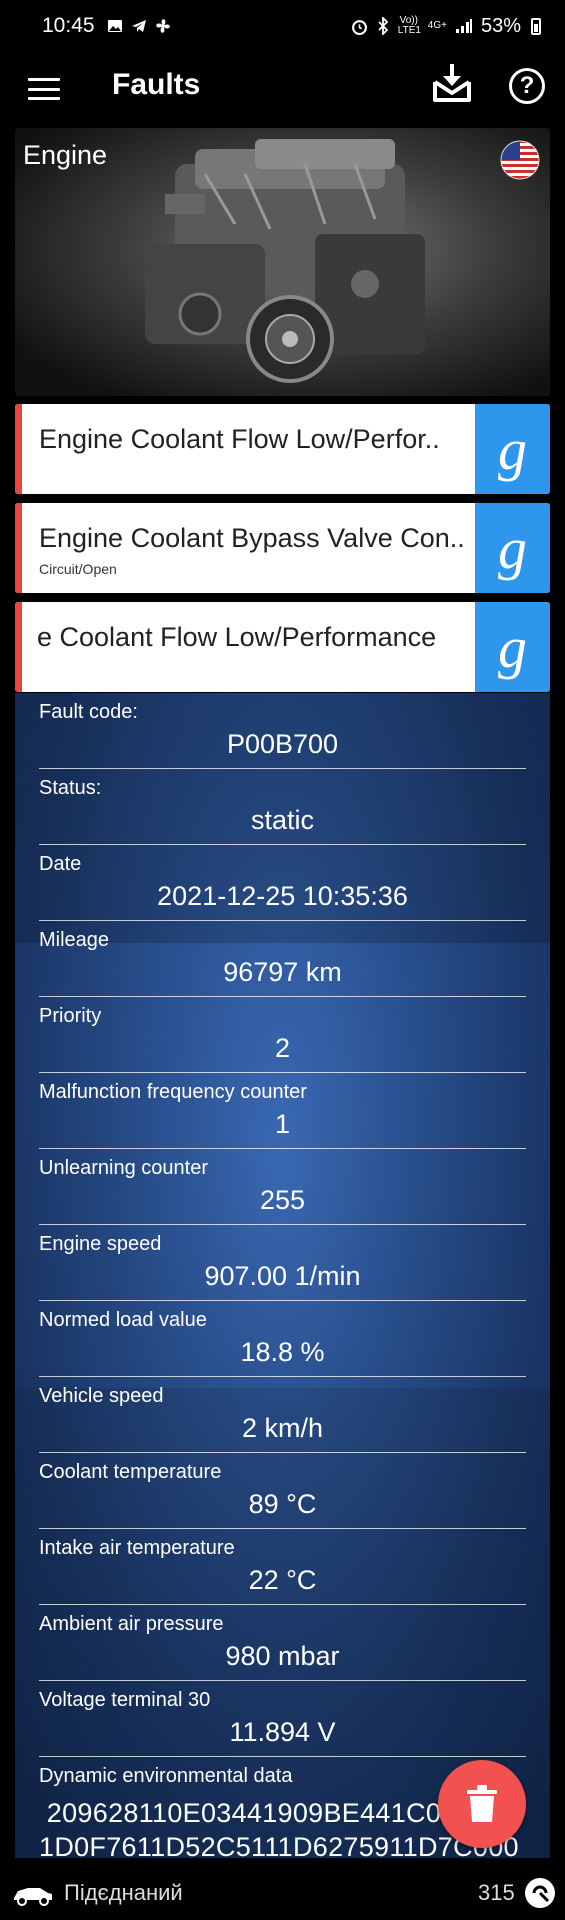  What do you see at coordinates (88, 712) in the screenshot?
I see `detail-label: Fault code:` at bounding box center [88, 712].